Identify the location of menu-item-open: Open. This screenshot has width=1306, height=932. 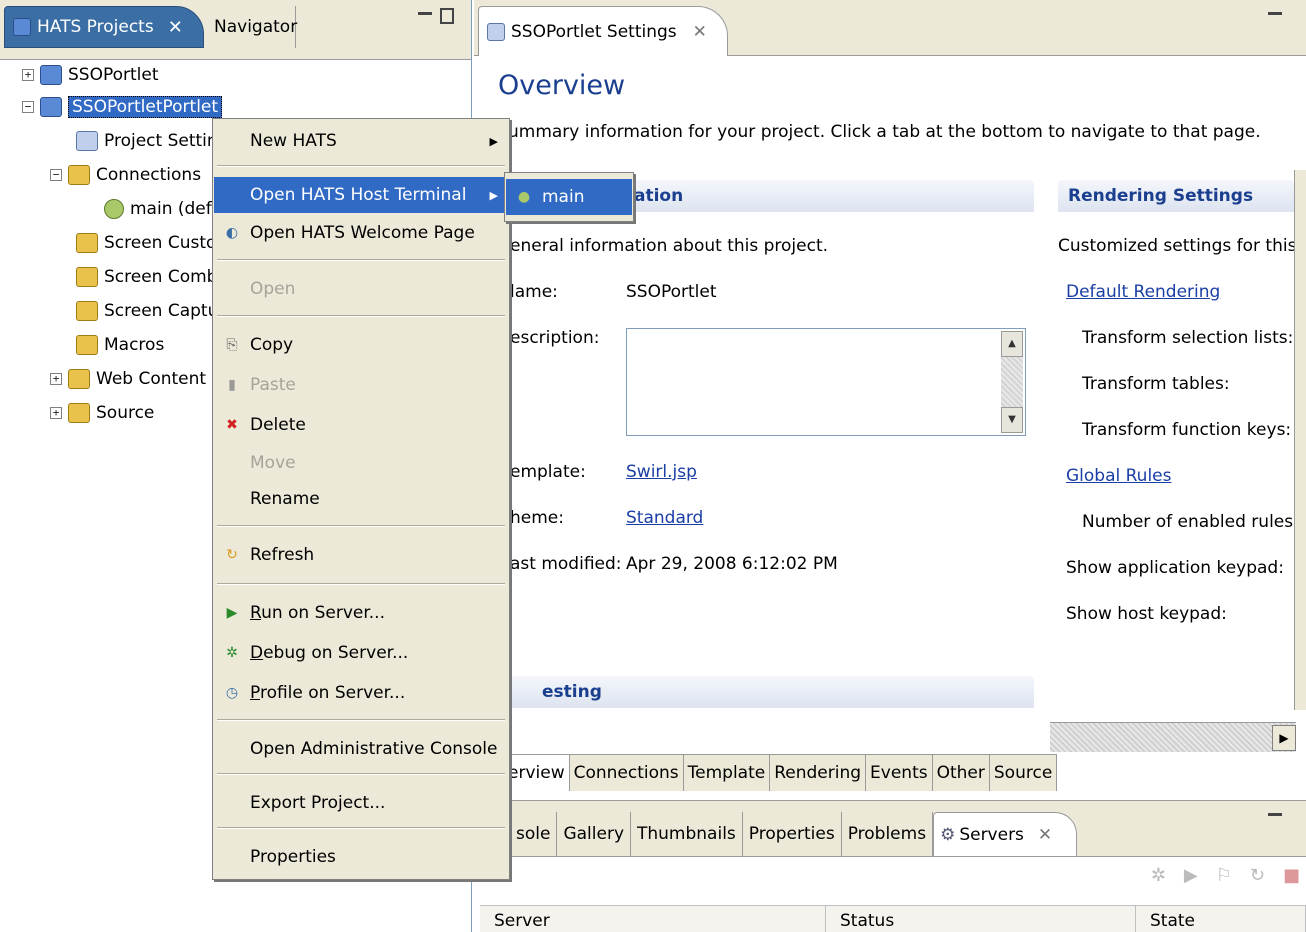
(361, 289).